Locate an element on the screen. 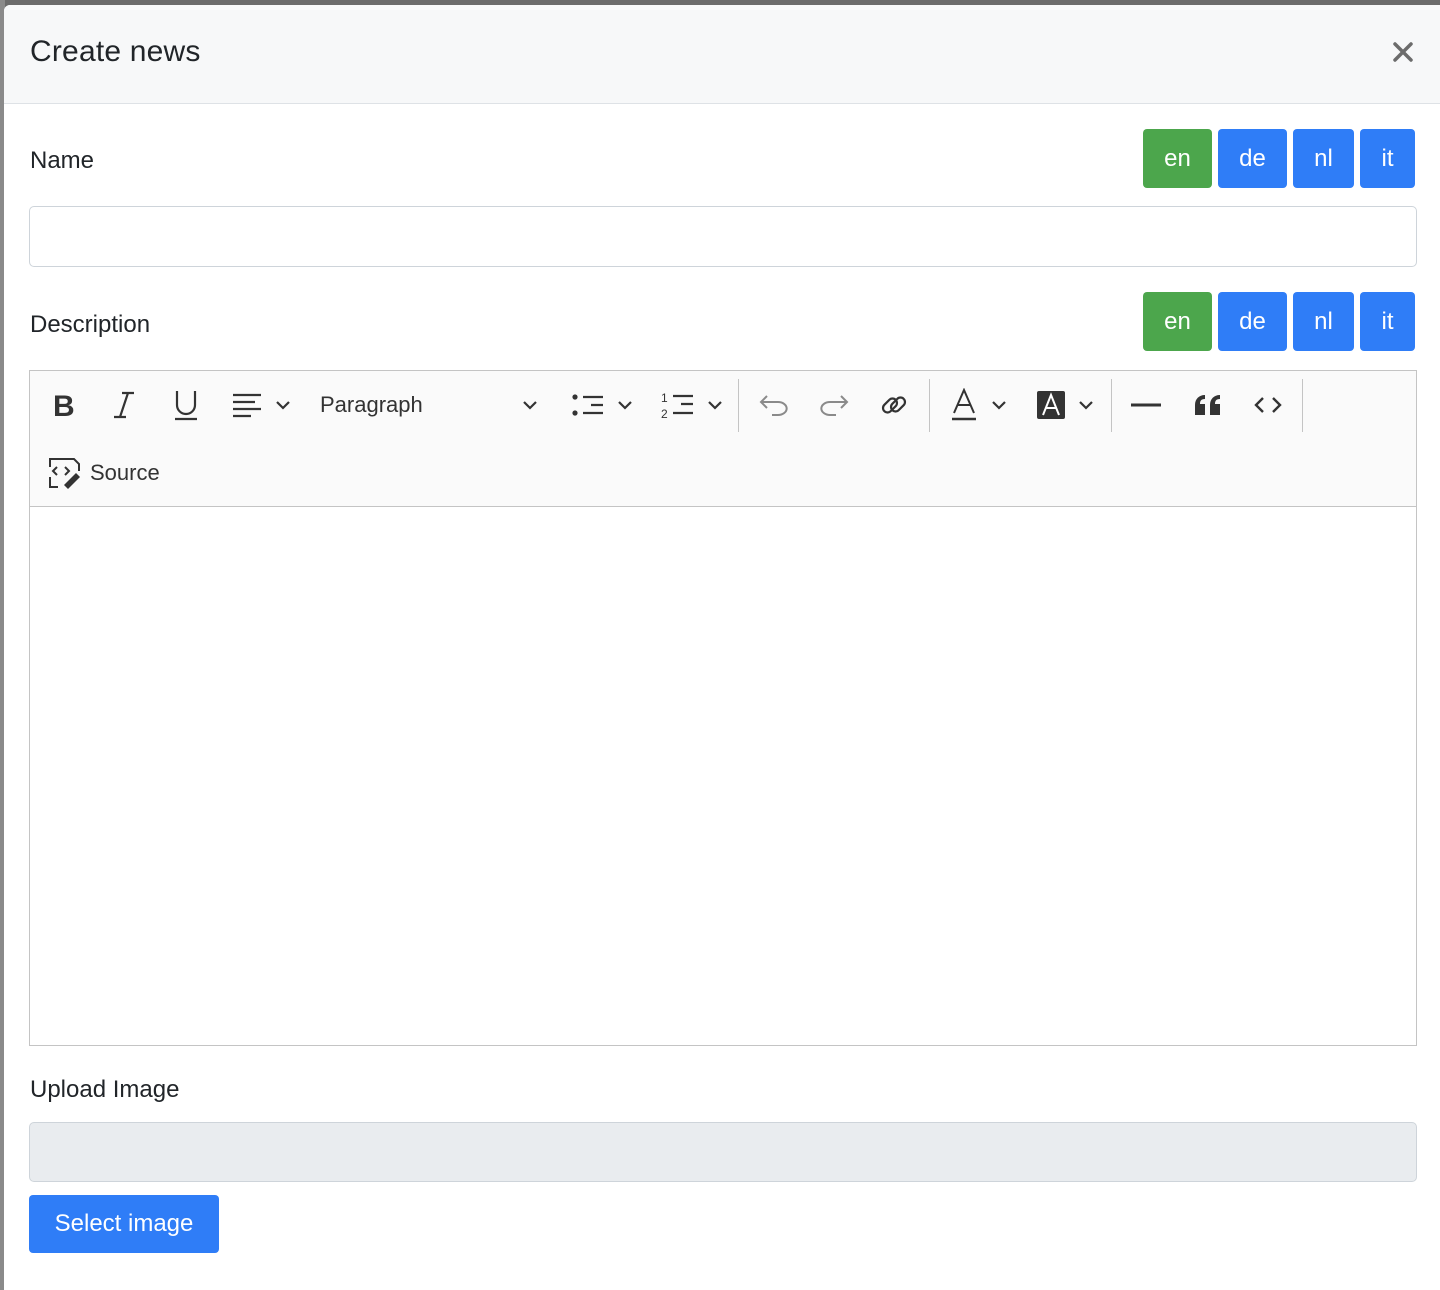  link-icon is located at coordinates (894, 405).